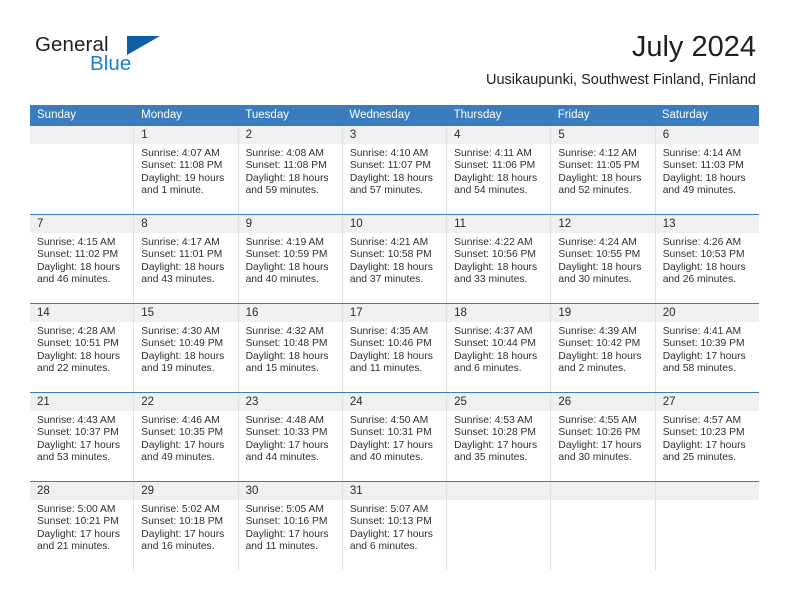 This screenshot has height=612, width=792. Describe the element at coordinates (391, 184) in the screenshot. I see `daylight-text: Daylight: 18 hours and 57 minutes.` at that location.